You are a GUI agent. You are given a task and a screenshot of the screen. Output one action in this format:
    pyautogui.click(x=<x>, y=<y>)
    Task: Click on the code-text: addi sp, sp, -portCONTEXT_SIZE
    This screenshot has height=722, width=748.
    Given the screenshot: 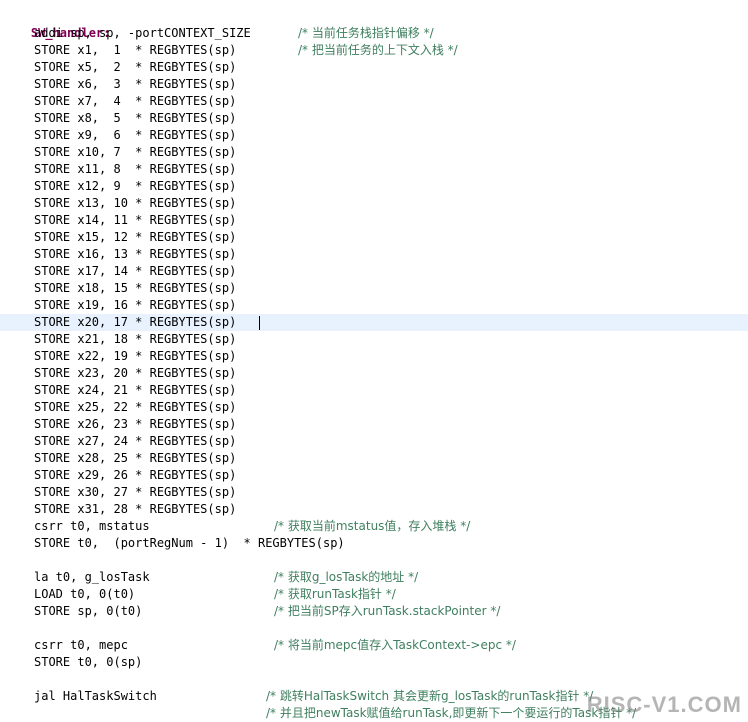 What is the action you would take?
    pyautogui.click(x=142, y=33)
    